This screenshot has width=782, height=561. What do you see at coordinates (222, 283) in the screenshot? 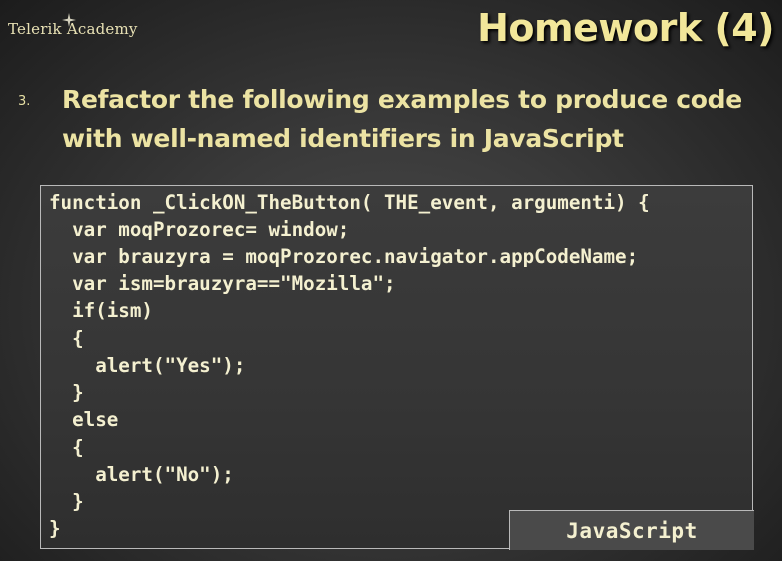
I see `code-line: var ism=brauzyra=="Mozilla";` at bounding box center [222, 283].